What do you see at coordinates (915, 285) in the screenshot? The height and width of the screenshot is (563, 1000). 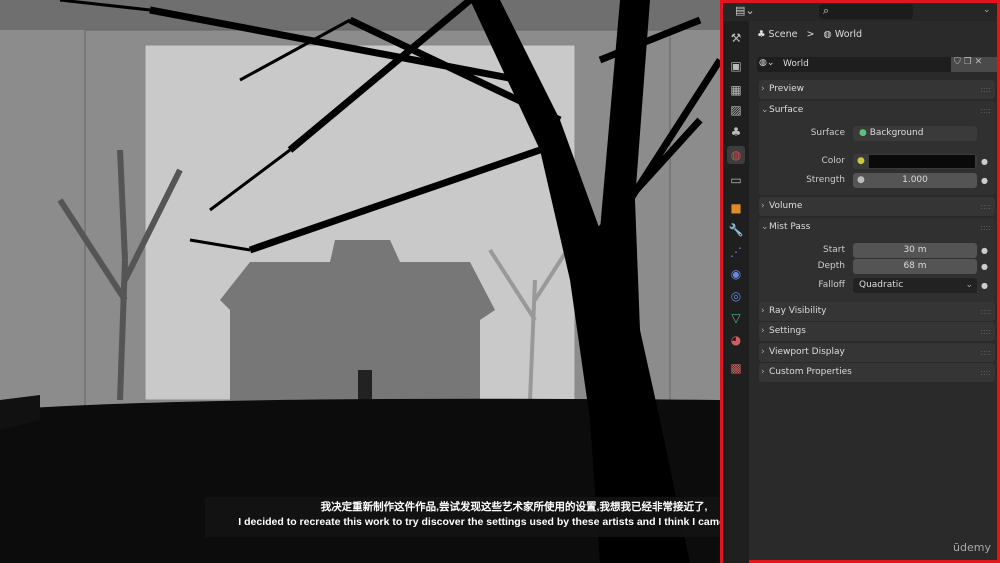 I see `mist-falloff-dropdown: Quadratic ⌄` at bounding box center [915, 285].